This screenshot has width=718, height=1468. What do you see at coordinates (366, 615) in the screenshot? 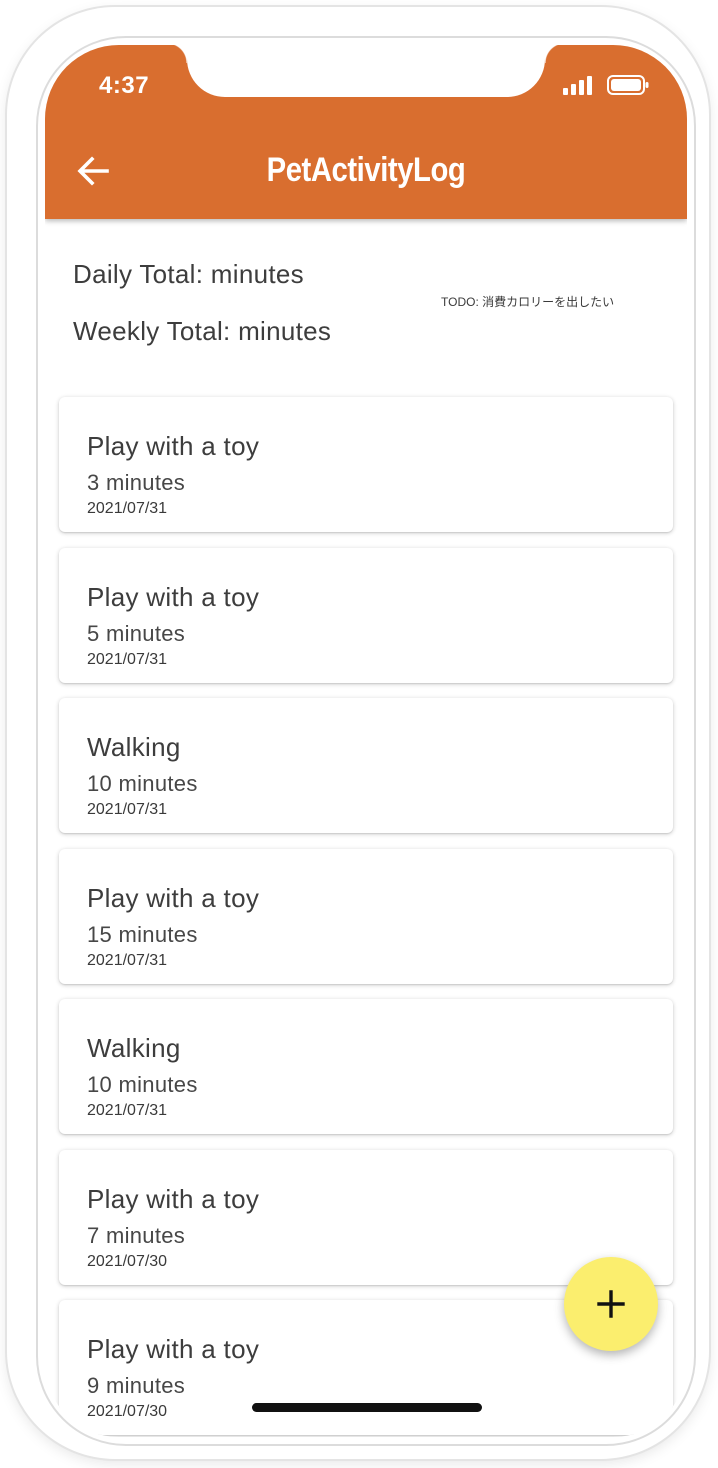
I see `activity-card: Play with a toy 5 minutes 2021/07/31` at bounding box center [366, 615].